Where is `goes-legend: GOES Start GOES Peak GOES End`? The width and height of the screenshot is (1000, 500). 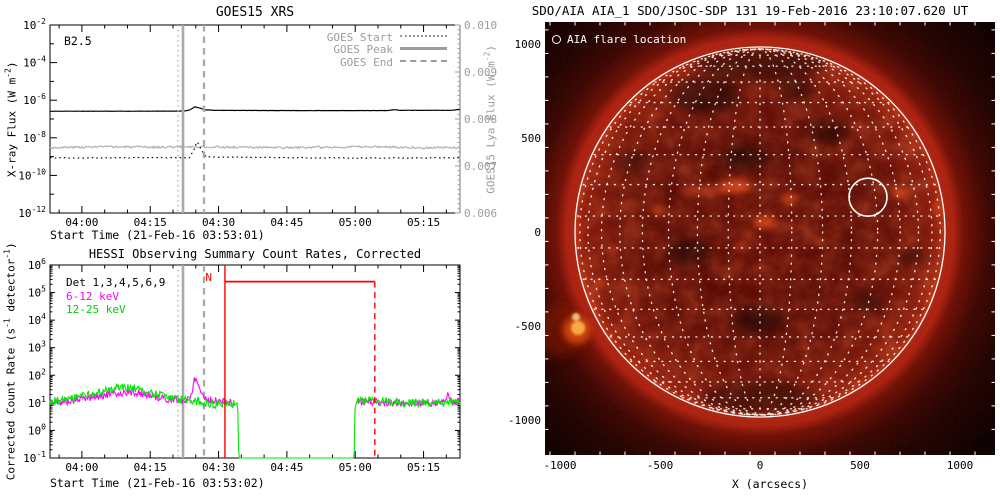
goes-legend: GOES Start GOES Peak GOES End is located at coordinates (248, 50).